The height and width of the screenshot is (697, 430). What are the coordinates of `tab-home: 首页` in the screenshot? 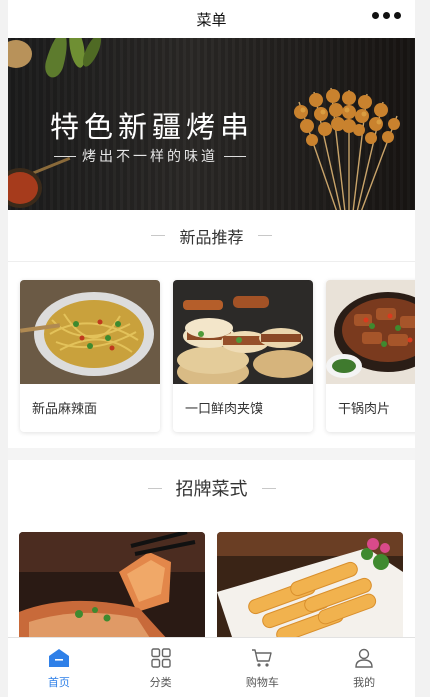 It's located at (59, 667).